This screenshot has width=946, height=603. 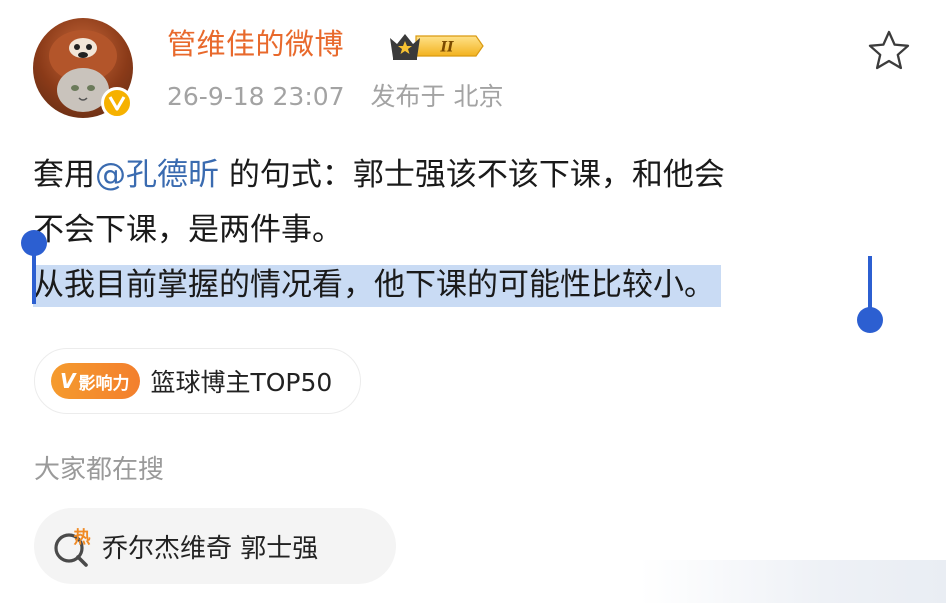 What do you see at coordinates (870, 282) in the screenshot?
I see `selection-end-caret` at bounding box center [870, 282].